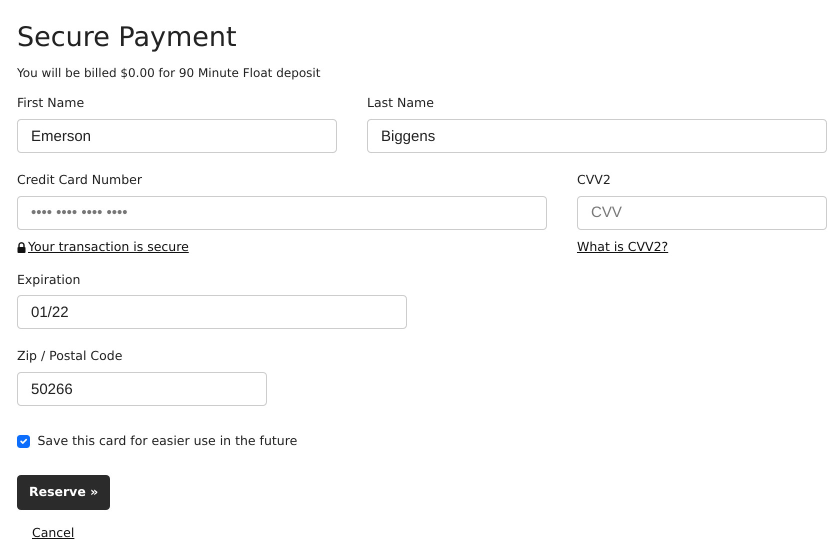 The width and height of the screenshot is (835, 560). I want to click on field-label: Credit Card Number, so click(80, 180).